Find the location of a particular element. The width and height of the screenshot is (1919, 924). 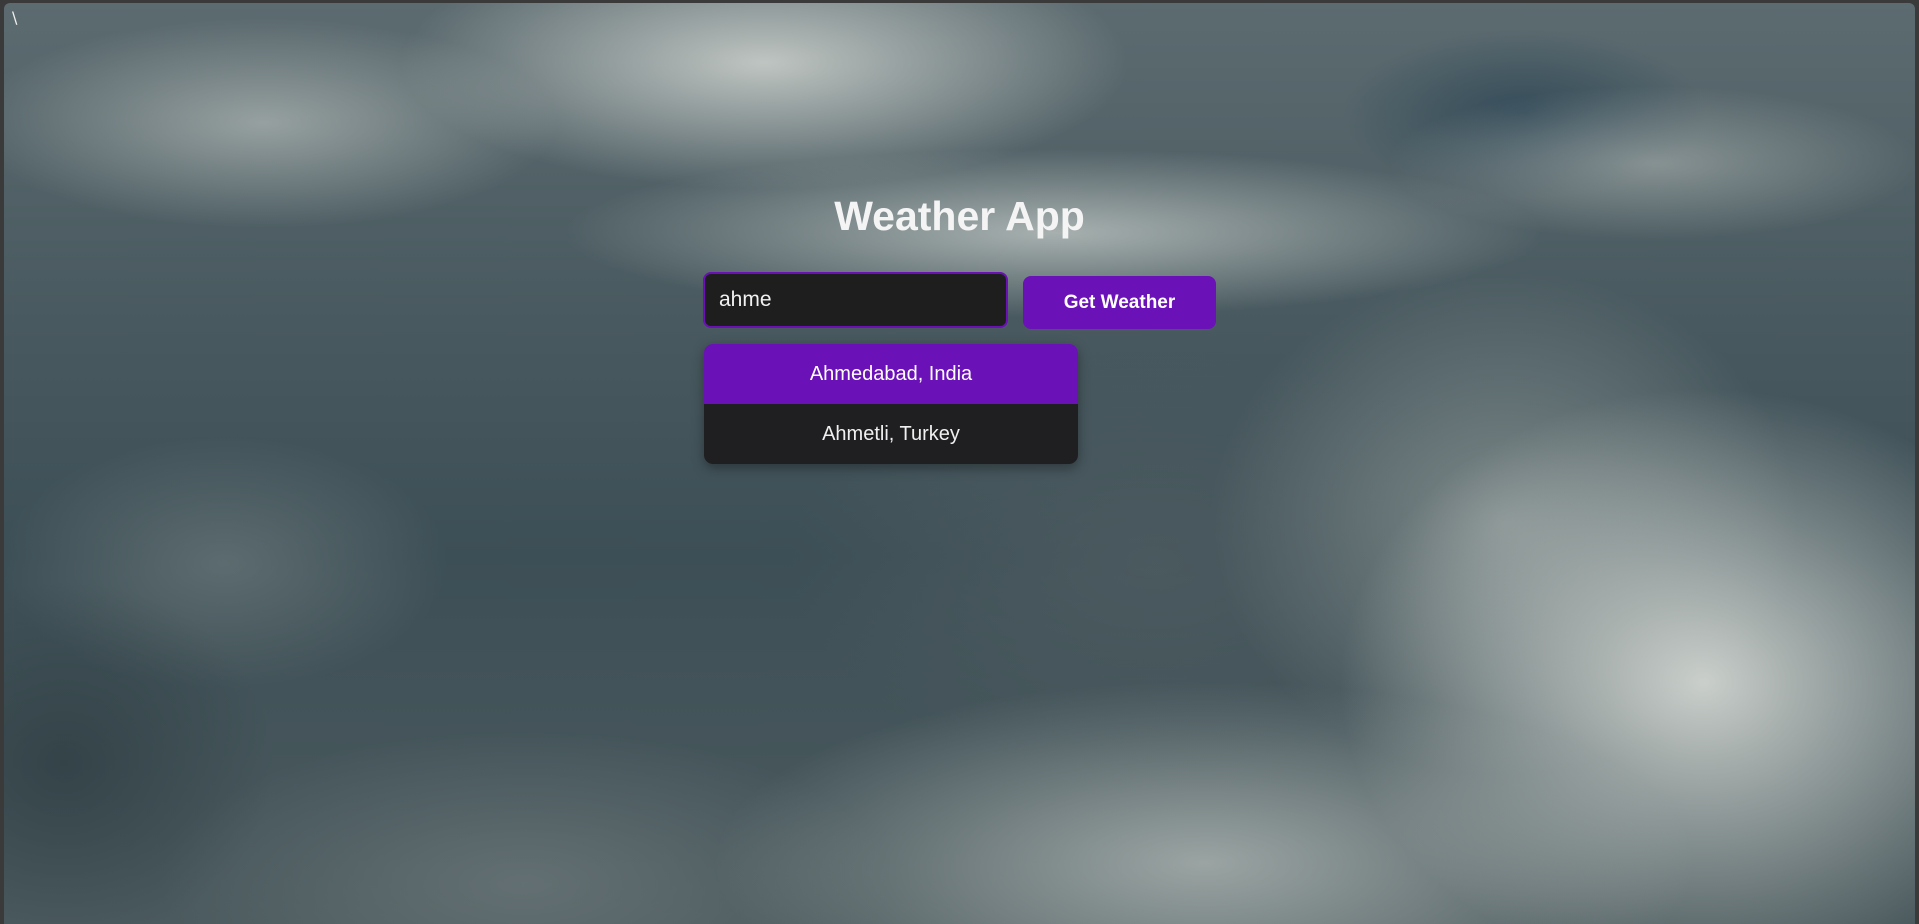

suggestion-item-ahmedabad: Ahmedabad, India is located at coordinates (891, 374).